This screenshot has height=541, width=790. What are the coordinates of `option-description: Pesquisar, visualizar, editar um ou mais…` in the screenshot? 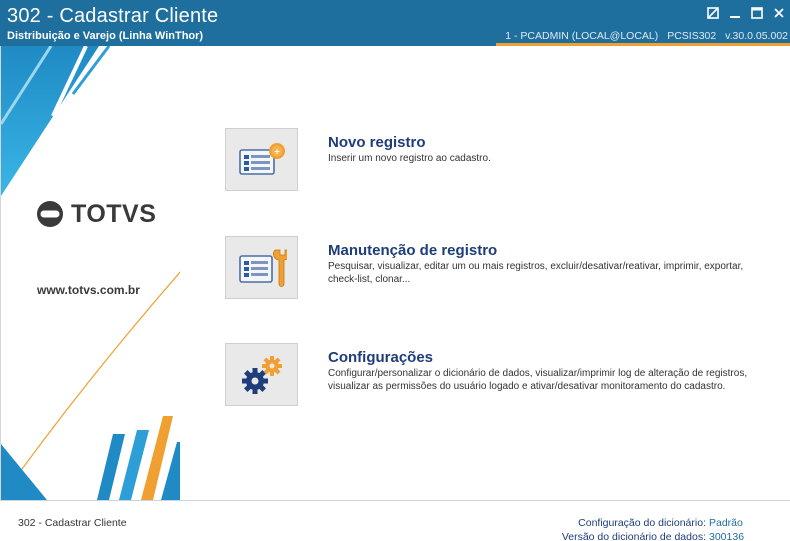 It's located at (536, 273).